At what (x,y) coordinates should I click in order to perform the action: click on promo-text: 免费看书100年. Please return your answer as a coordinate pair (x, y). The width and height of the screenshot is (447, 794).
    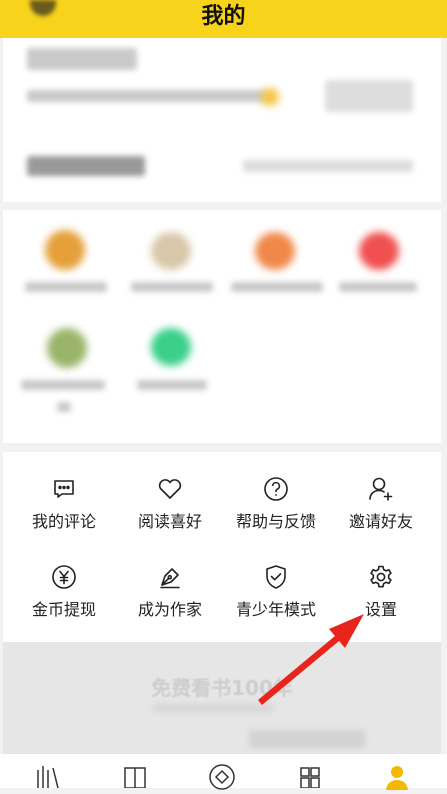
    Looking at the image, I should click on (222, 688).